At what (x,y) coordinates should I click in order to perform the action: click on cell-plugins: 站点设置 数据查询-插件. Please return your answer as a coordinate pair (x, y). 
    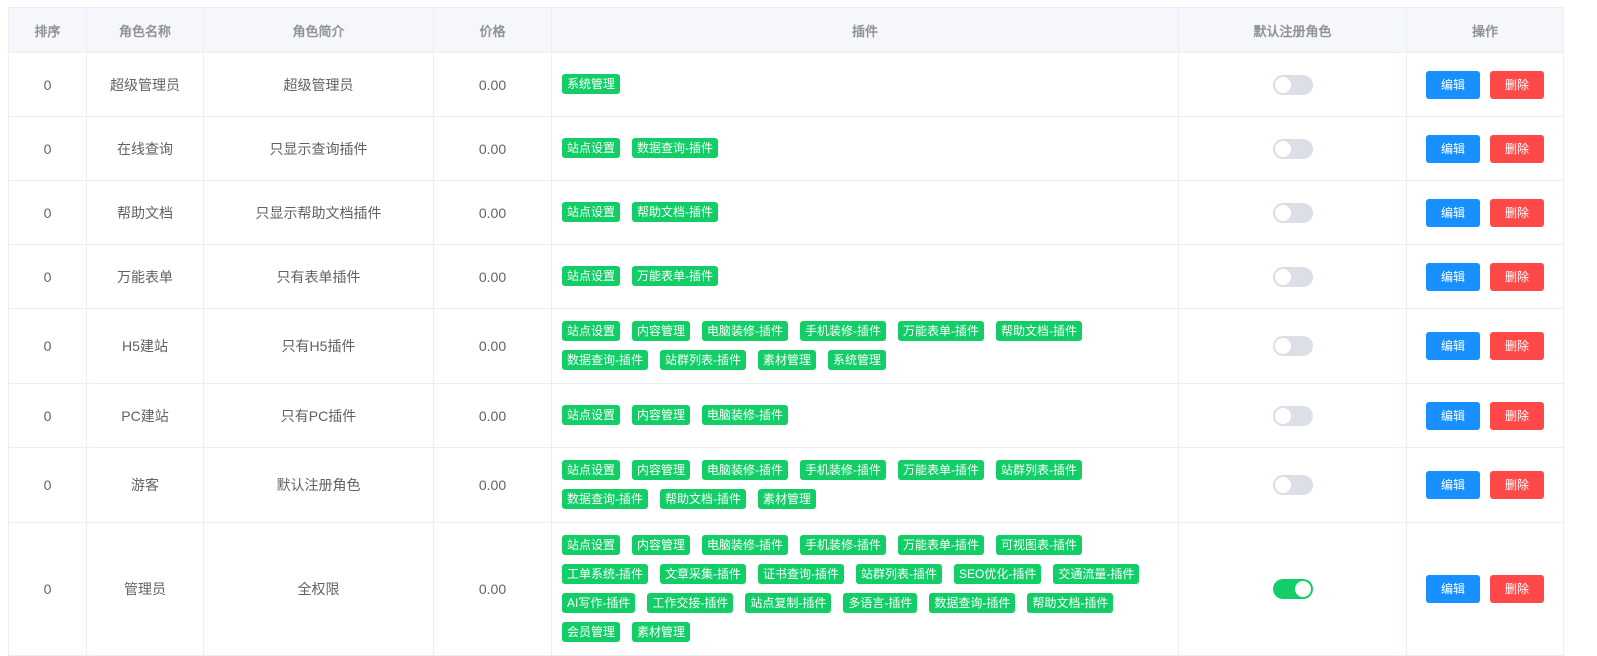
    Looking at the image, I should click on (865, 148).